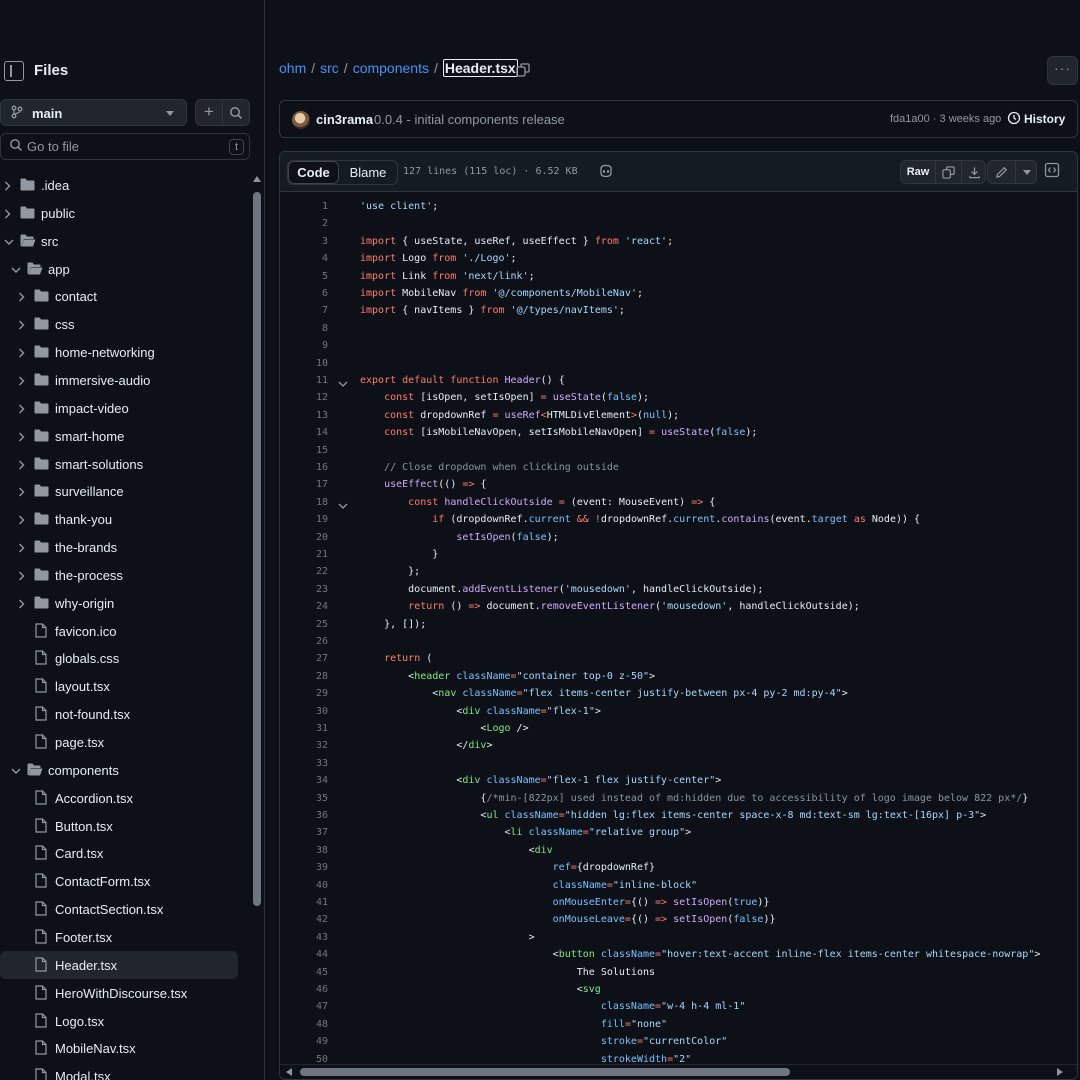  What do you see at coordinates (119, 213) in the screenshot?
I see `tree-folder-public: public` at bounding box center [119, 213].